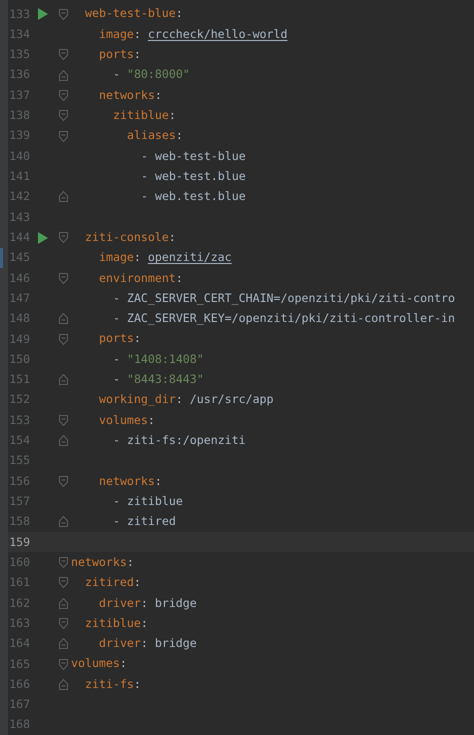  I want to click on line-number: 158, so click(19, 521).